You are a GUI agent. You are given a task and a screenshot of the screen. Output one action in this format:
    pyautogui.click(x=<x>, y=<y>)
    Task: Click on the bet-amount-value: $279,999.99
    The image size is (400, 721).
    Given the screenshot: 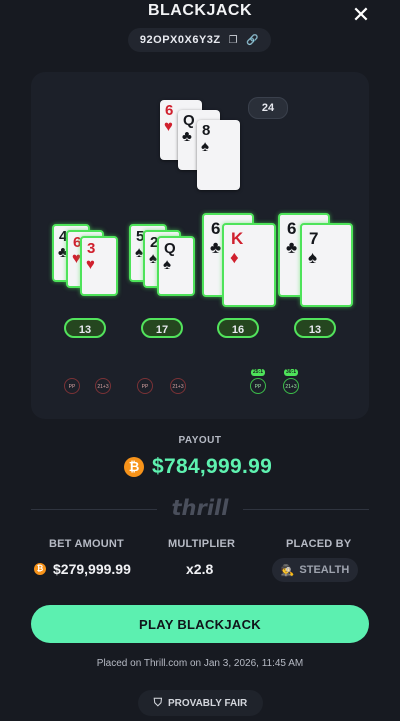 What is the action you would take?
    pyautogui.click(x=92, y=569)
    